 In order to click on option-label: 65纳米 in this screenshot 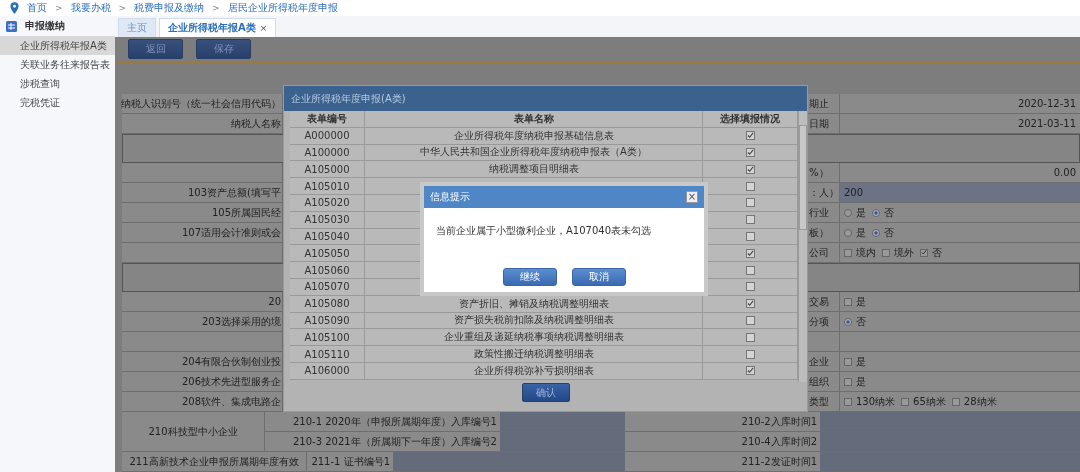, I will do `click(929, 401)`.